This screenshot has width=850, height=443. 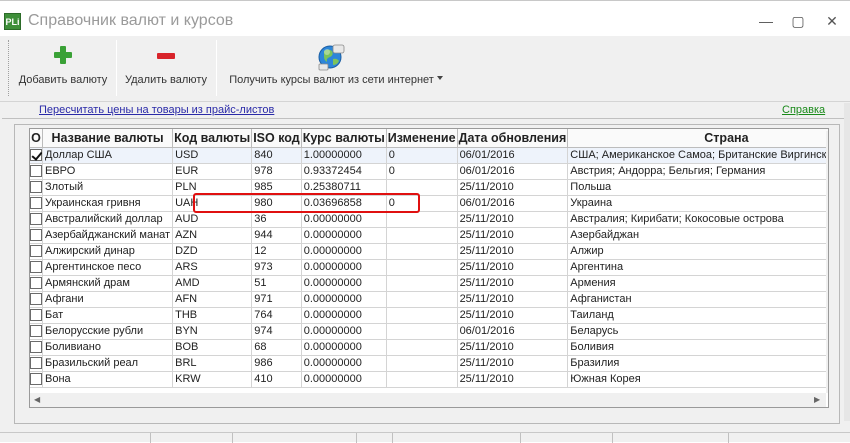 What do you see at coordinates (276, 155) in the screenshot?
I see `cell-iso-code: 840` at bounding box center [276, 155].